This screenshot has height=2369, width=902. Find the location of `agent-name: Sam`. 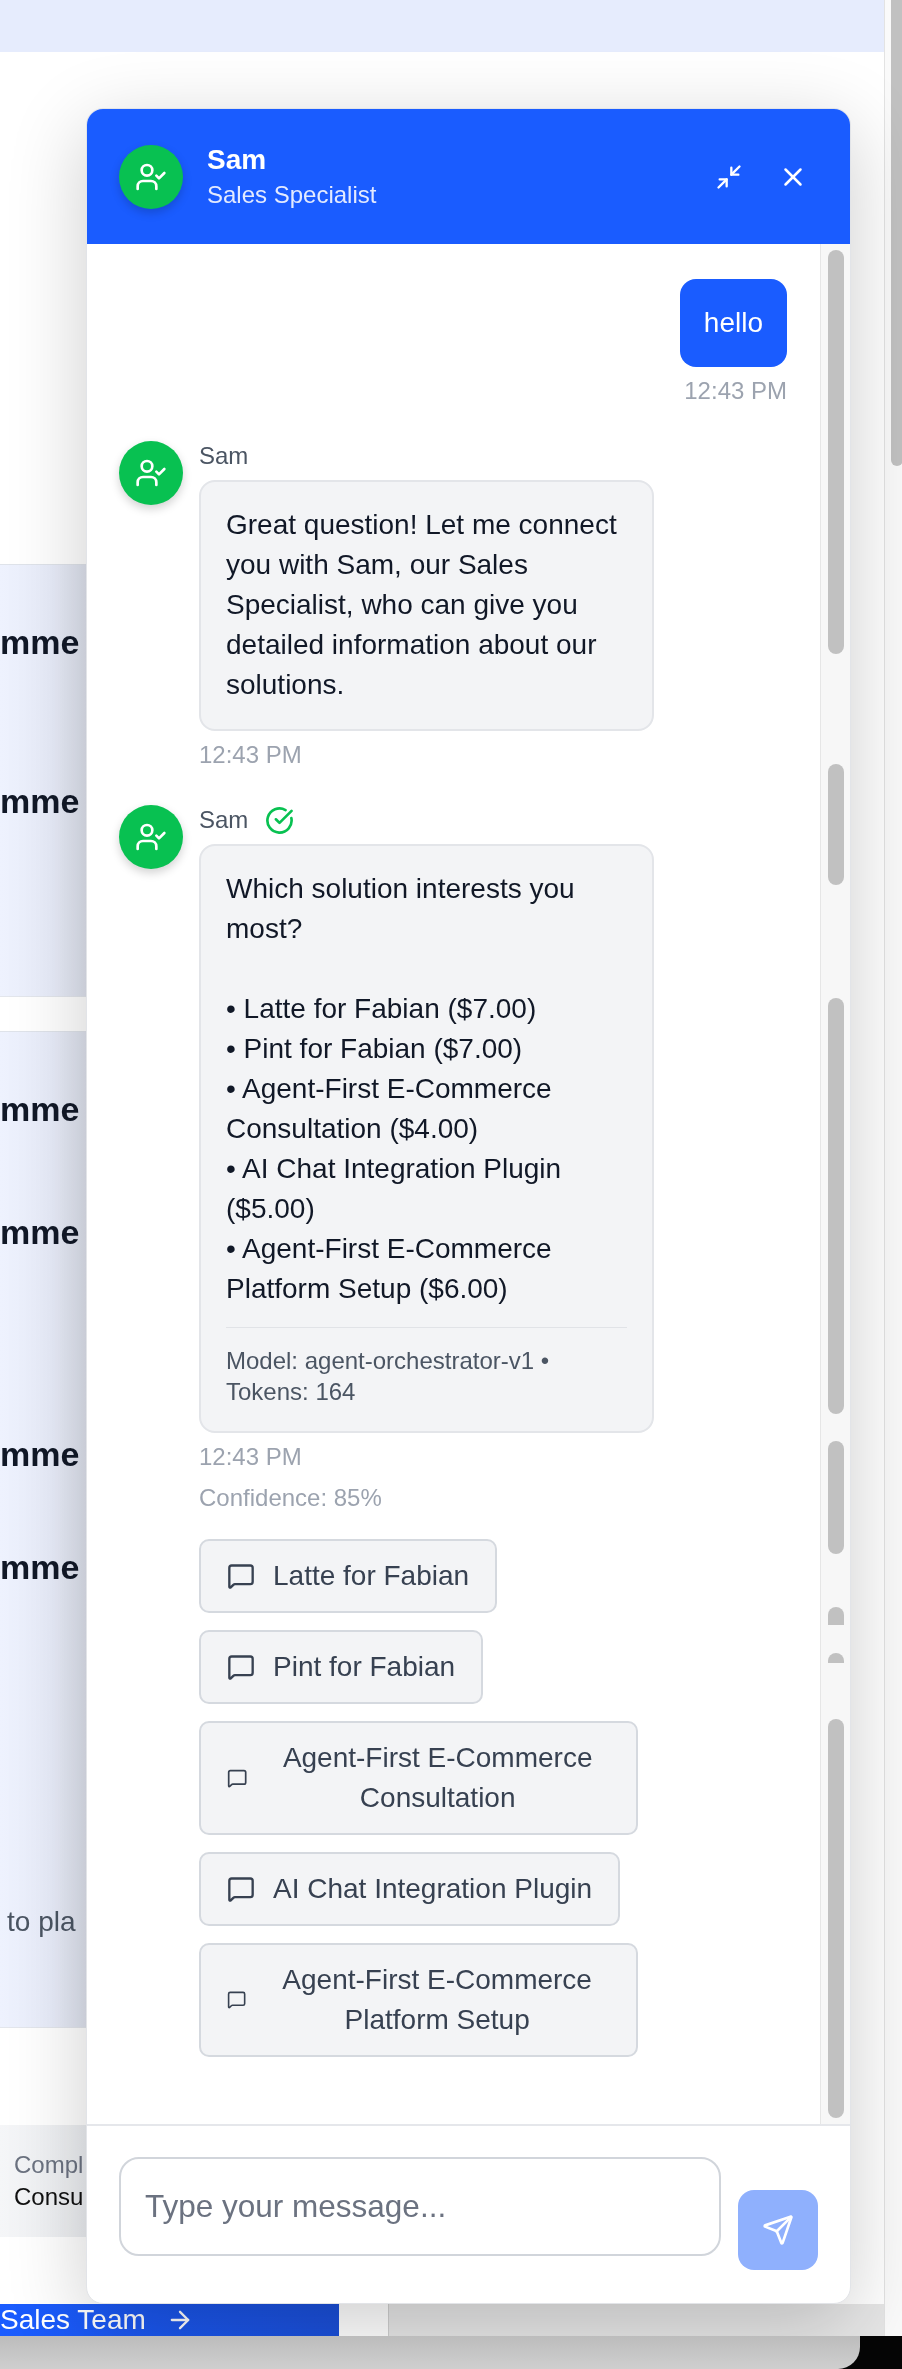

agent-name: Sam is located at coordinates (237, 160).